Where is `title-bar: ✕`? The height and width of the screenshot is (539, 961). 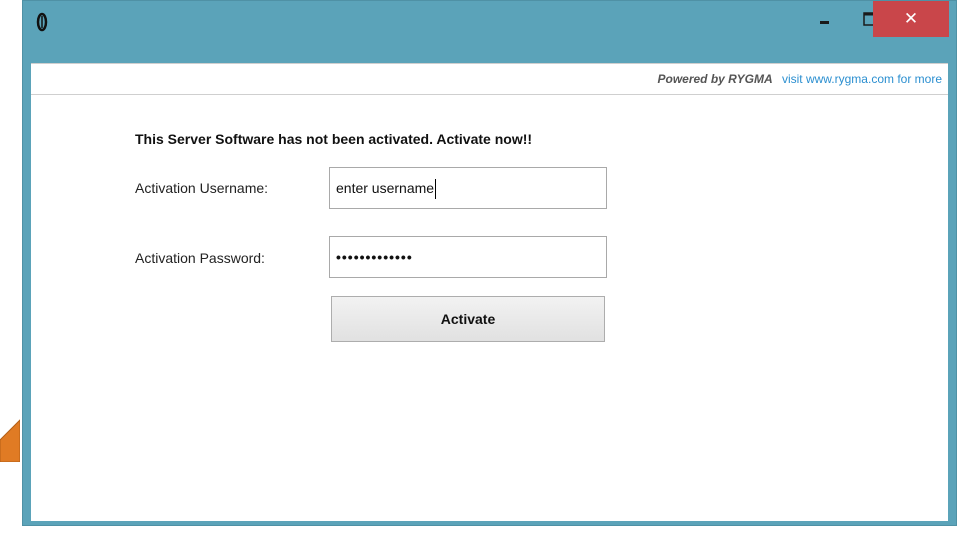 title-bar: ✕ is located at coordinates (489, 22).